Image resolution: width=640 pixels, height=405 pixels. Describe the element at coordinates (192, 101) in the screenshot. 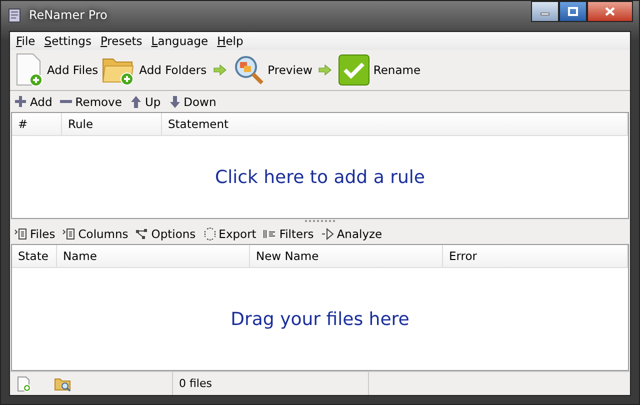

I see `toolbar-button: Down` at that location.